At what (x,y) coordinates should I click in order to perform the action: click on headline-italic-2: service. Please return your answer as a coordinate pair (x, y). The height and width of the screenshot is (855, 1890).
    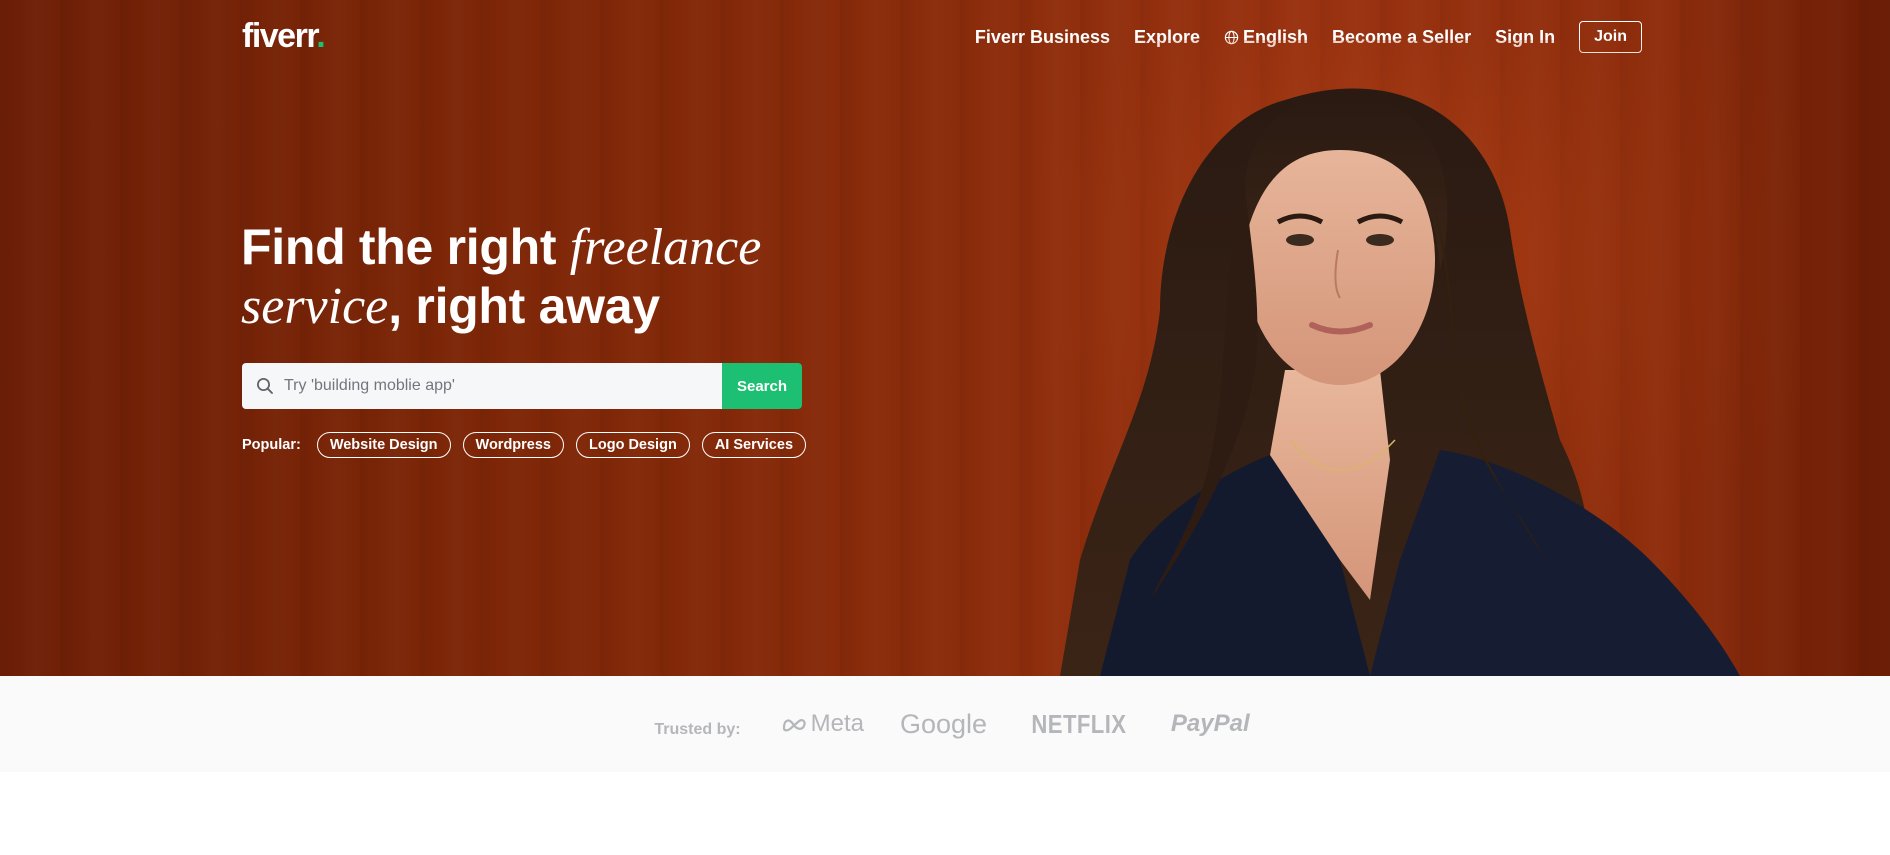
    Looking at the image, I should click on (315, 306).